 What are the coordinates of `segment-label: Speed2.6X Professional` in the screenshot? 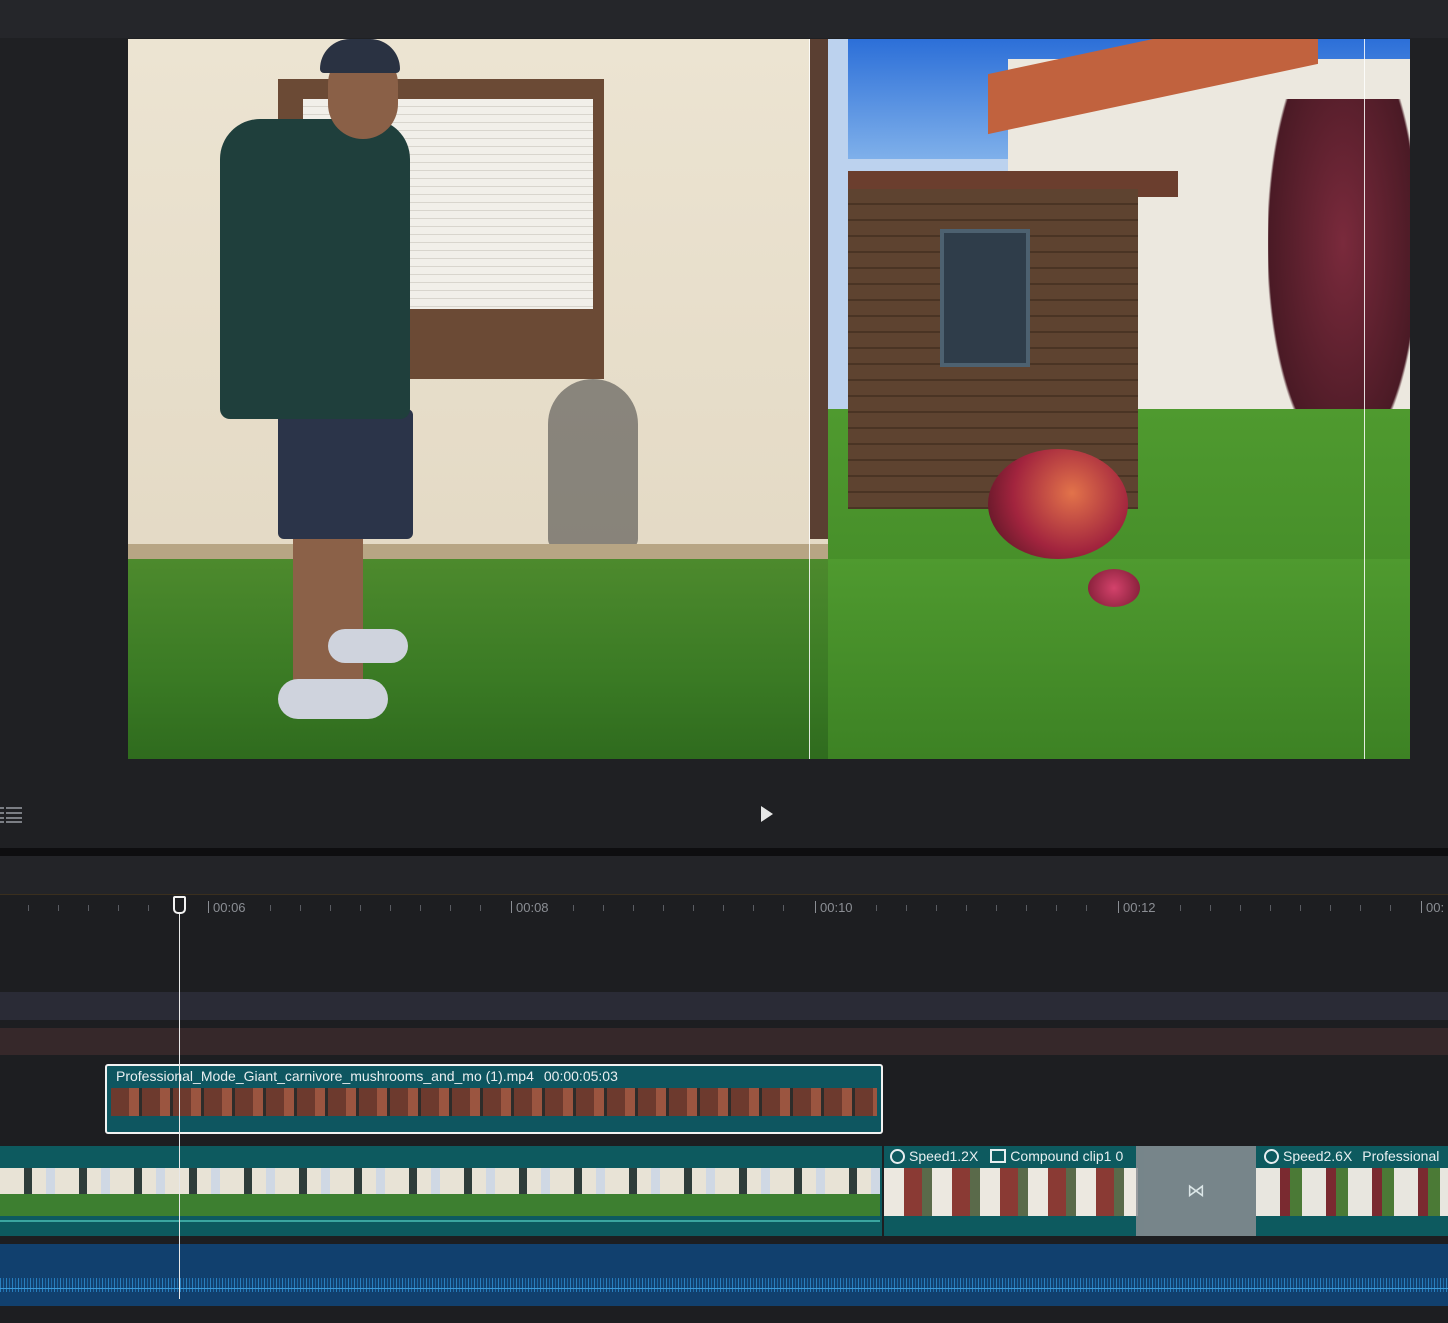 It's located at (1351, 1156).